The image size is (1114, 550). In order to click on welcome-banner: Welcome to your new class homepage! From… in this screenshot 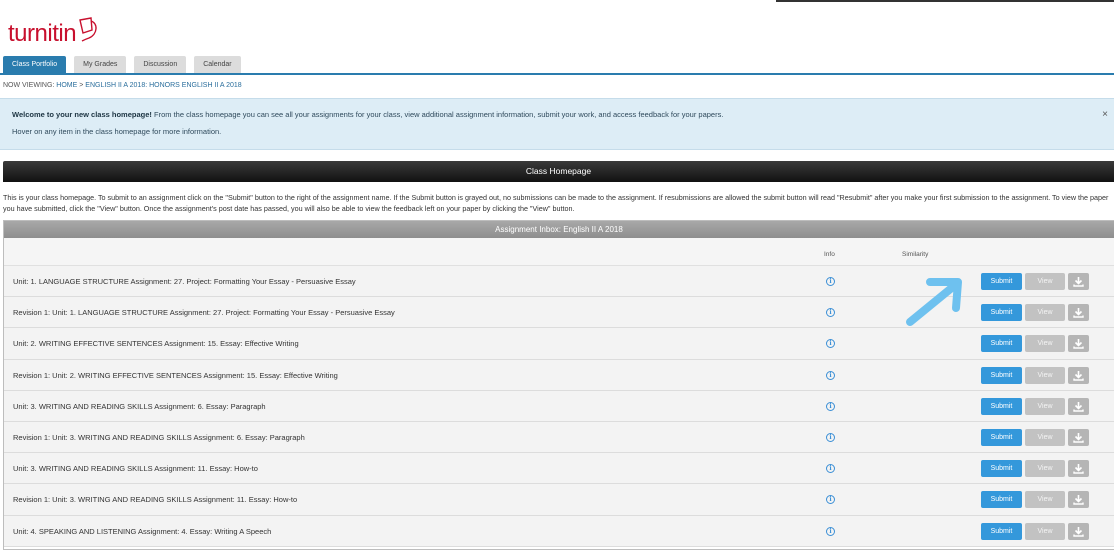, I will do `click(557, 124)`.